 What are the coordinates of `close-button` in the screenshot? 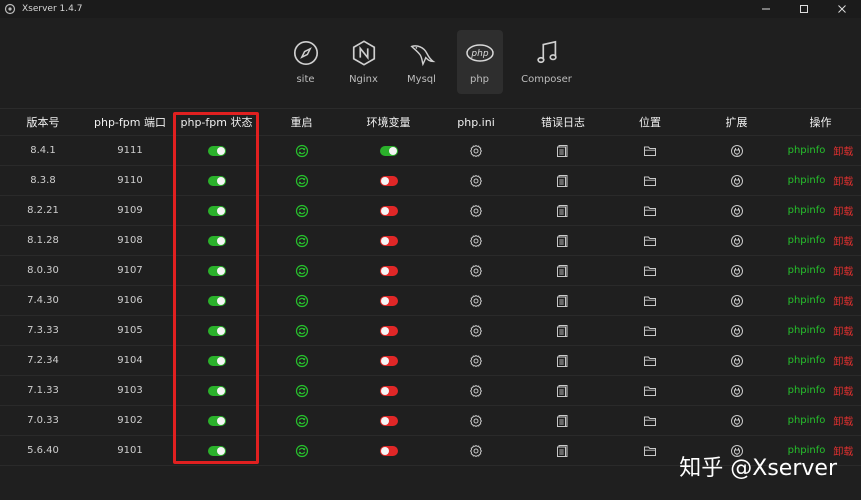 It's located at (842, 9).